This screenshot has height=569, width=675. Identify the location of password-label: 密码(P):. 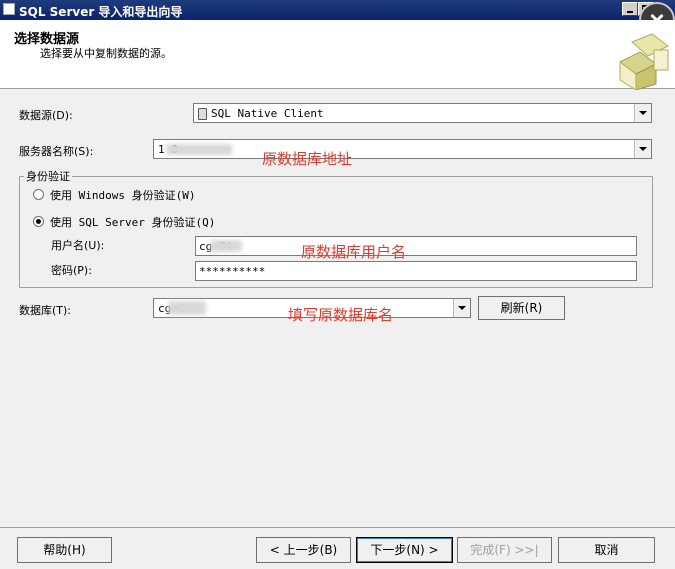
(71, 270).